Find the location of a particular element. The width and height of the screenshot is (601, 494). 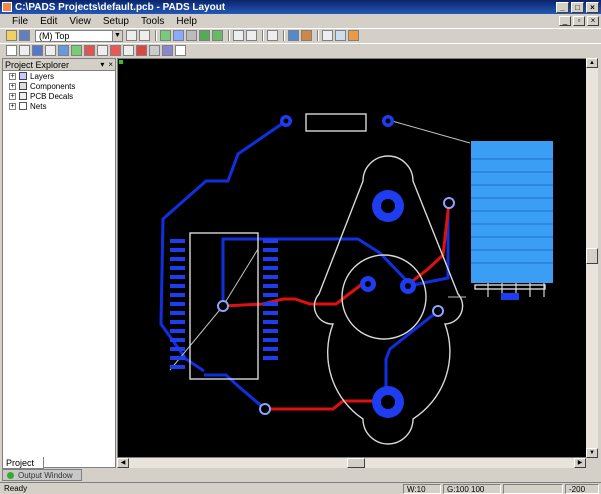

output-window-label: Output Window is located at coordinates (45, 475).